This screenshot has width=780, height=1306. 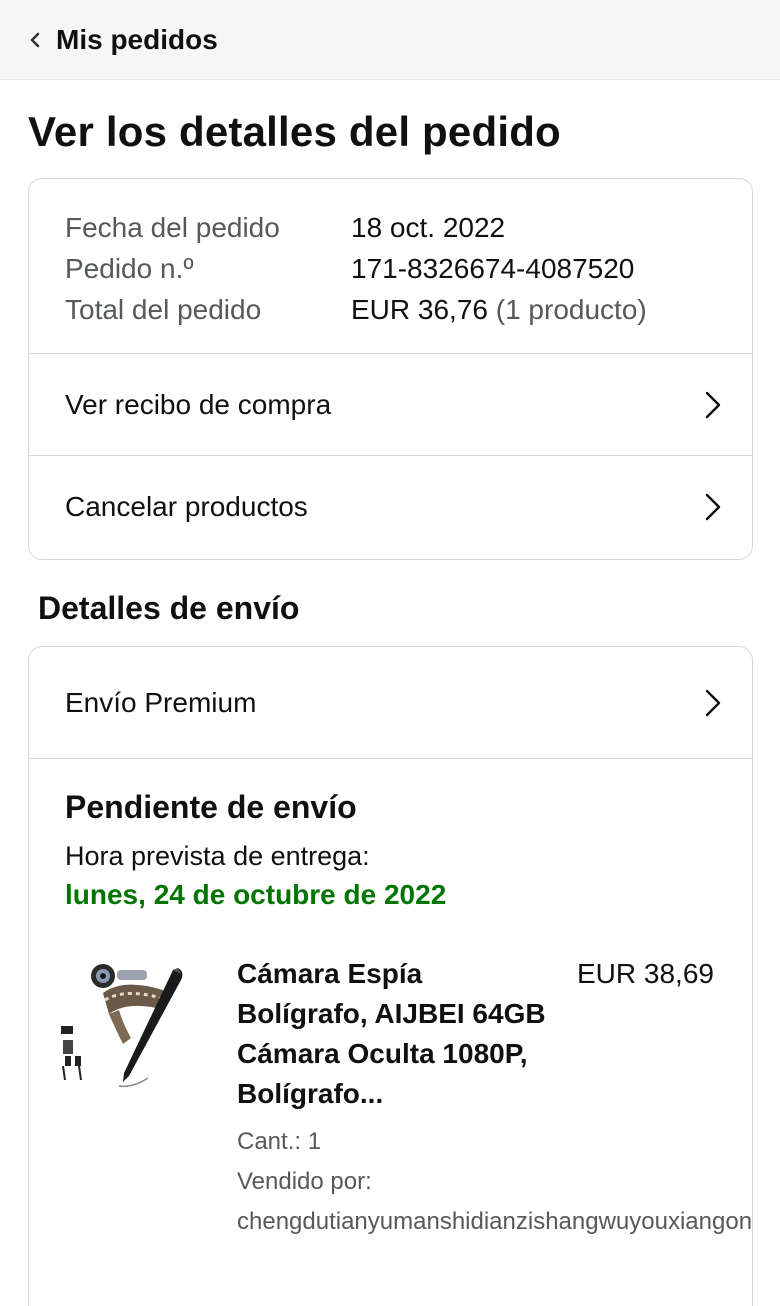 What do you see at coordinates (390, 405) in the screenshot?
I see `view-receipt-link: Ver recibo de compra` at bounding box center [390, 405].